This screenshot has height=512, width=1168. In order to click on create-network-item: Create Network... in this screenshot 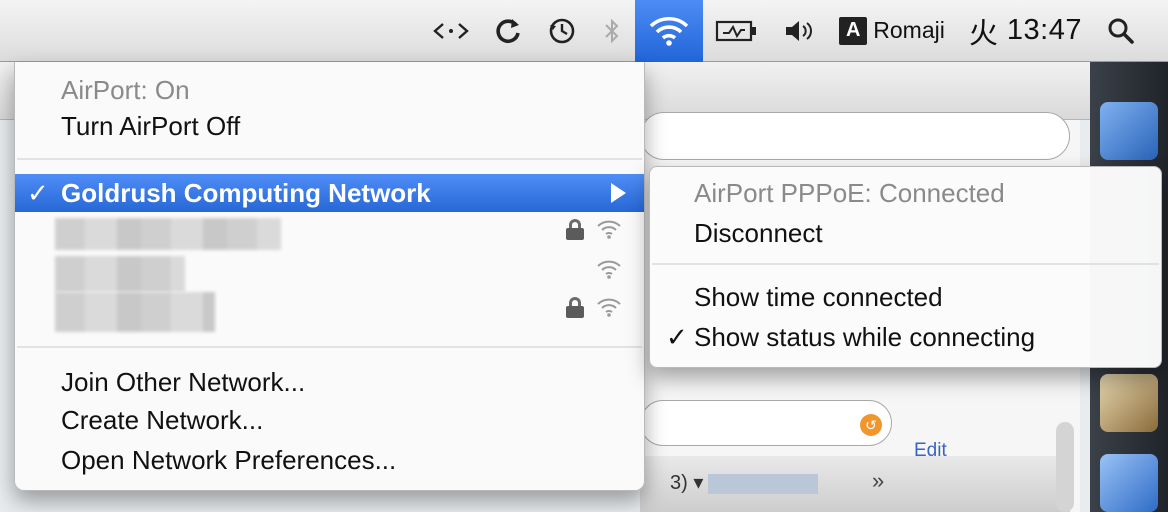, I will do `click(329, 420)`.